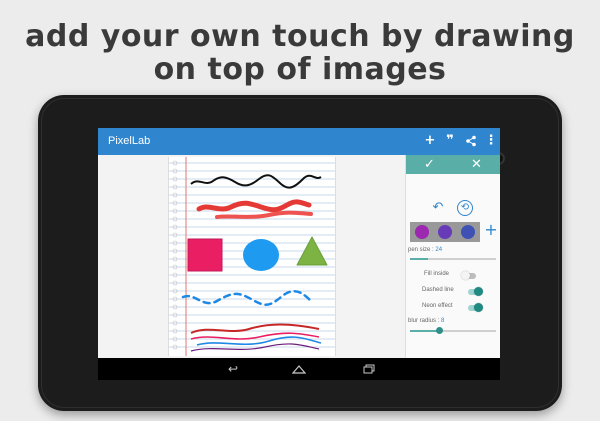 The image size is (600, 421). I want to click on pen-size-label: pen size : 24, so click(425, 250).